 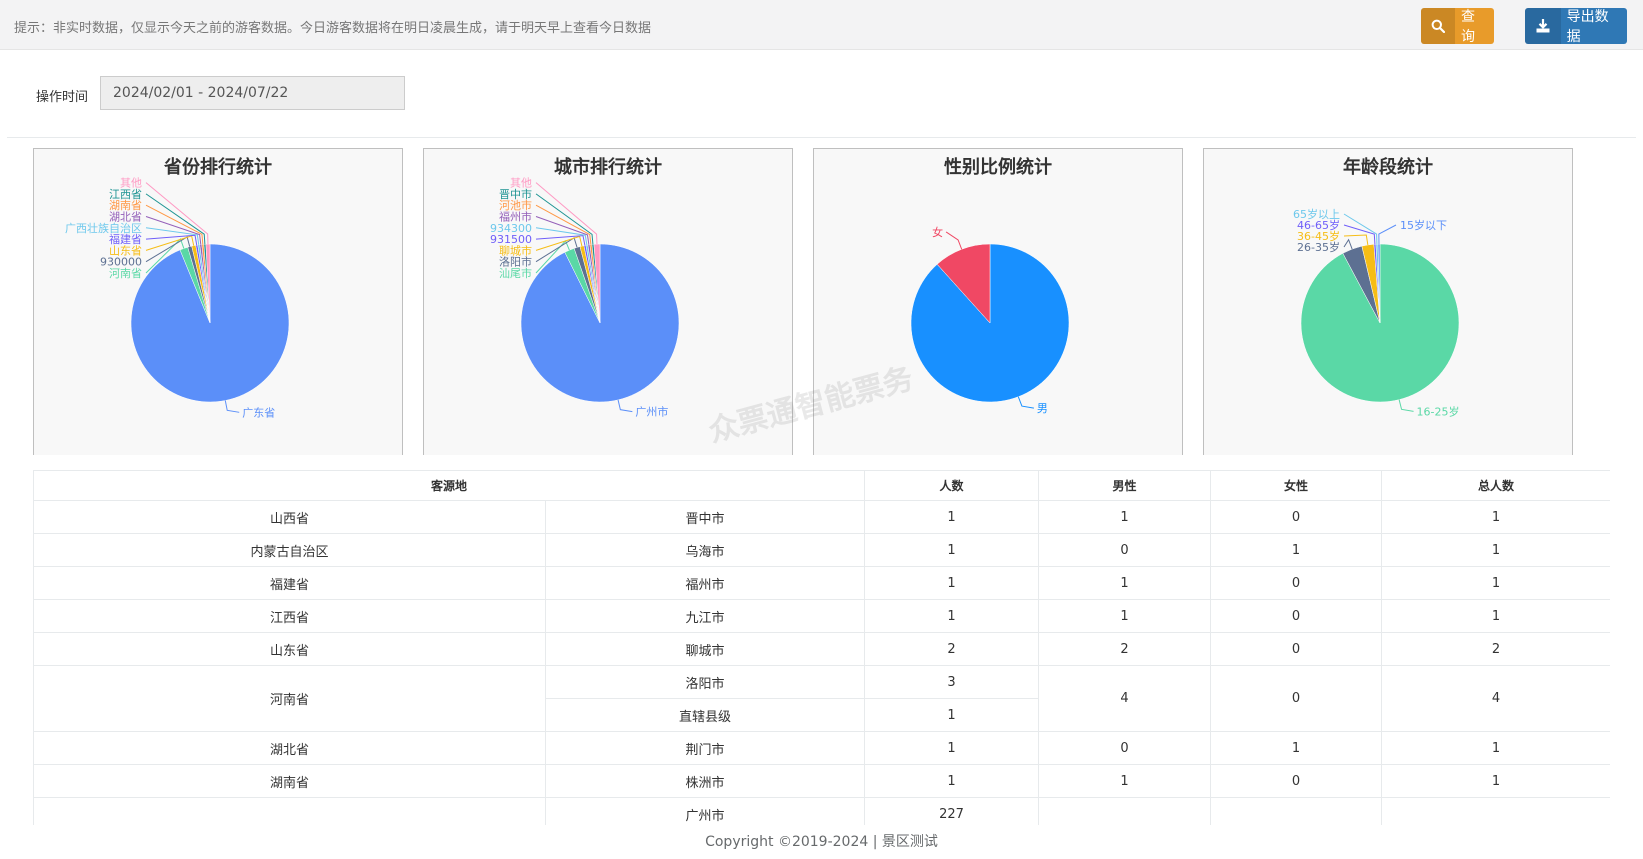 What do you see at coordinates (1125, 698) in the screenshot?
I see `male-cell: 4` at bounding box center [1125, 698].